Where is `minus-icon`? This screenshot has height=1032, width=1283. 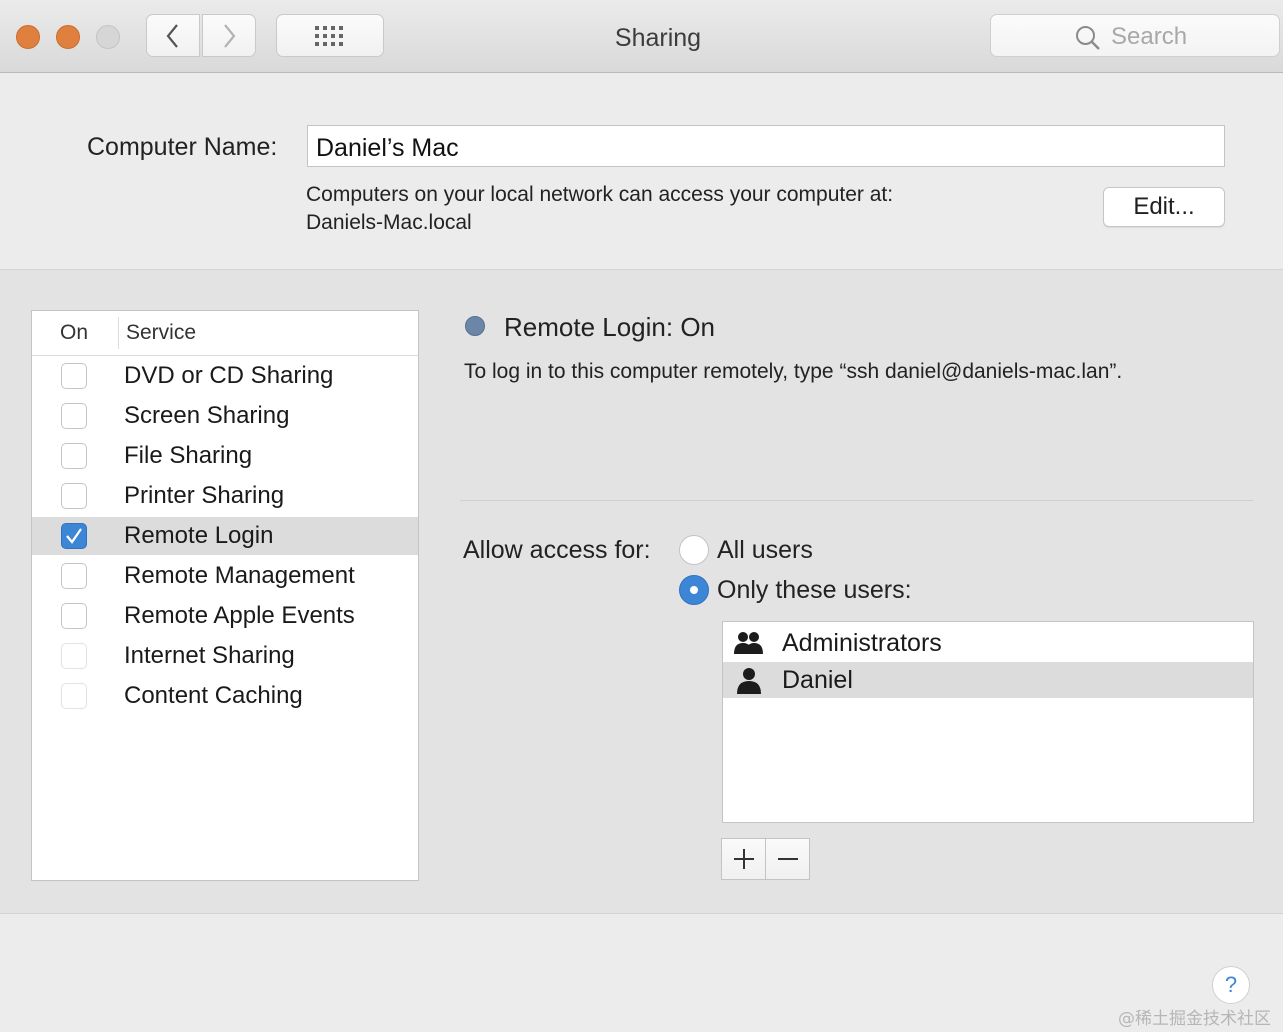
minus-icon is located at coordinates (787, 859).